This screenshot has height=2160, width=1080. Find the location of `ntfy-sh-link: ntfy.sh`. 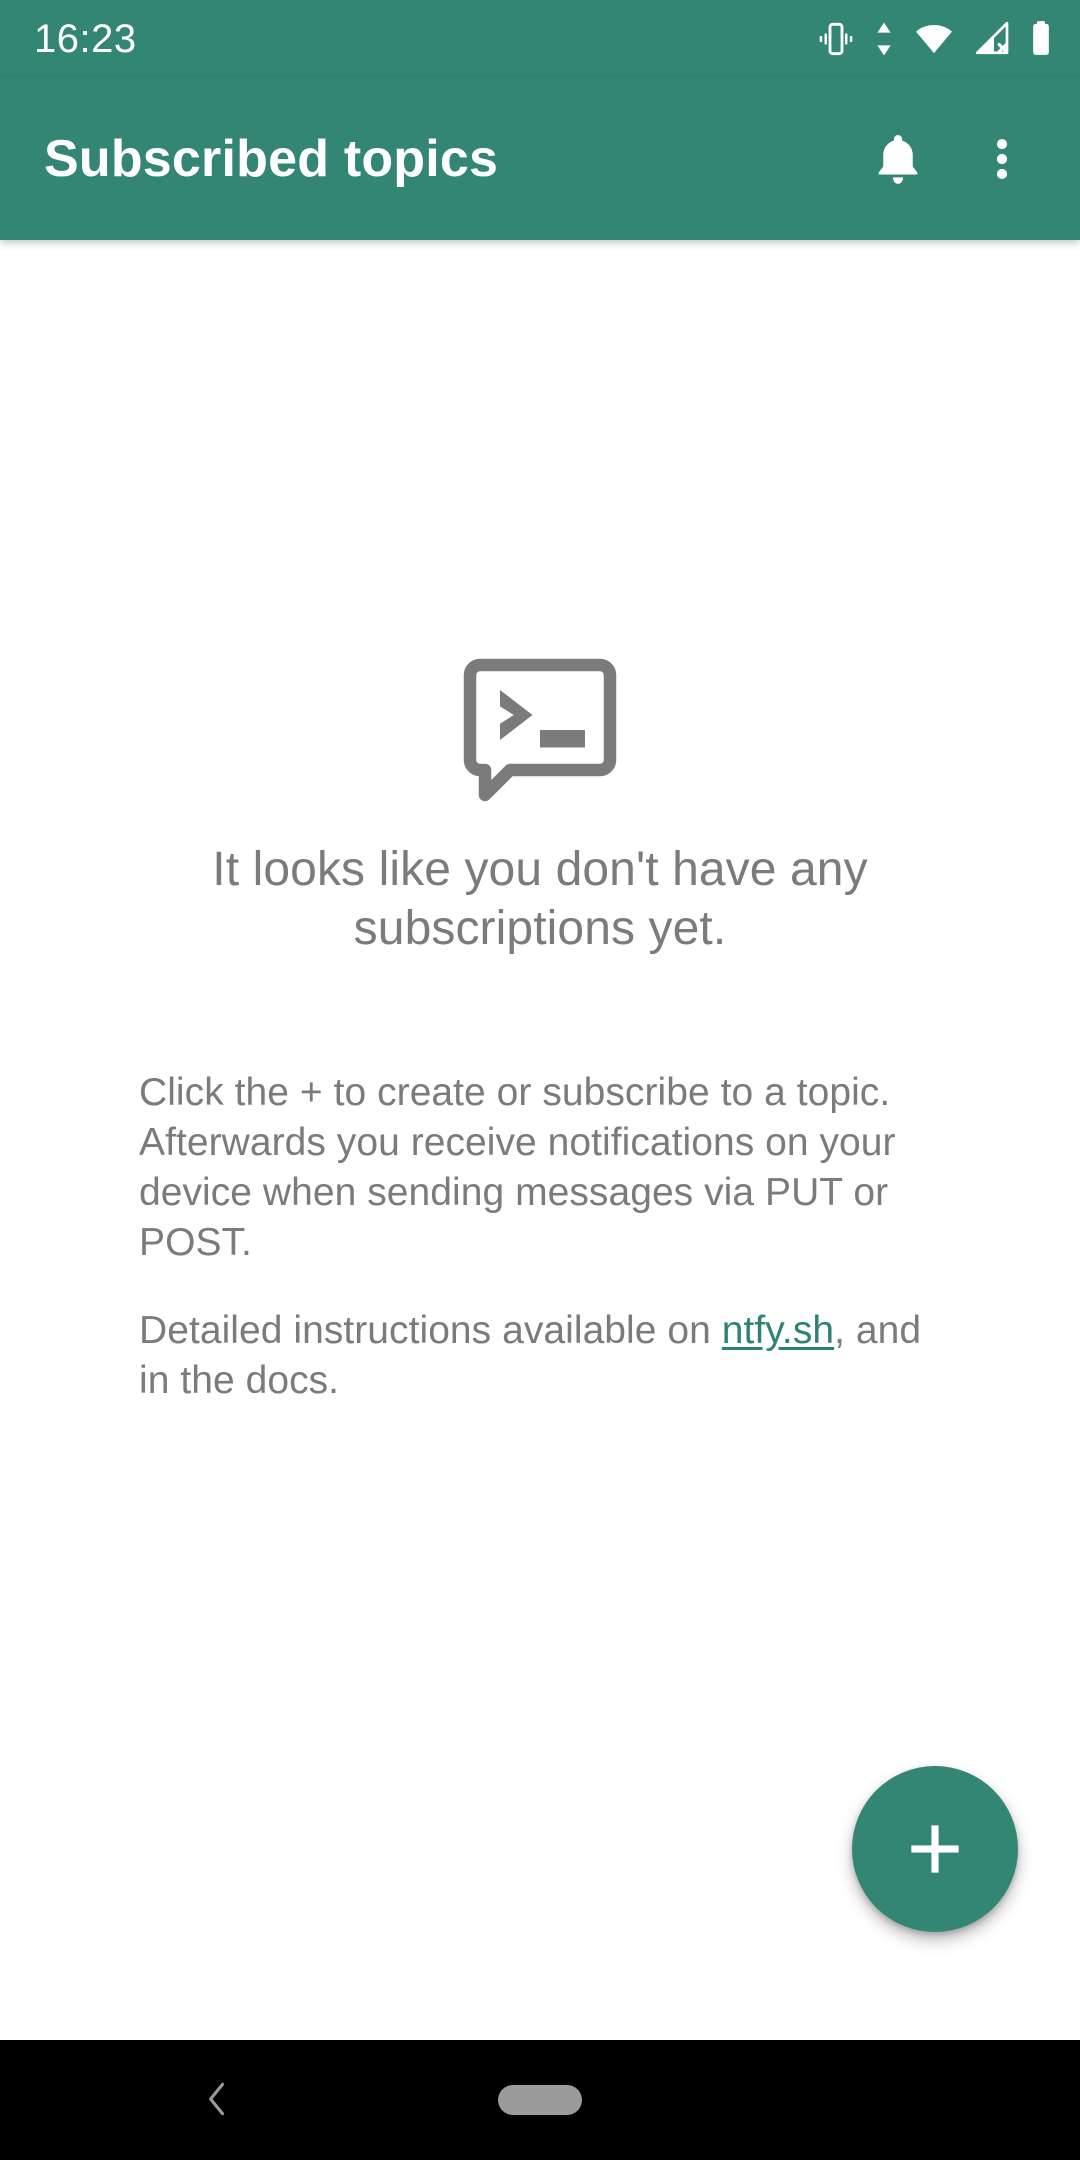

ntfy-sh-link: ntfy.sh is located at coordinates (778, 1330).